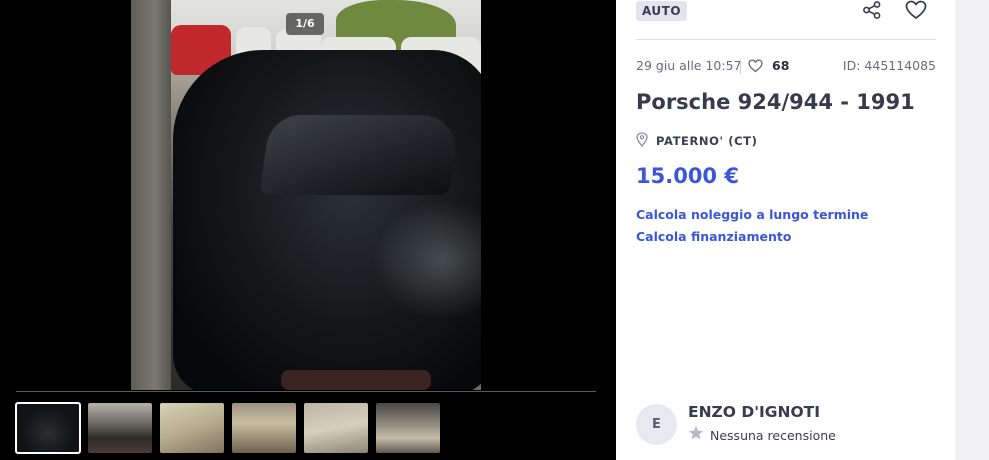  I want to click on listing-title: Porsche 924/944 - 1991, so click(775, 102).